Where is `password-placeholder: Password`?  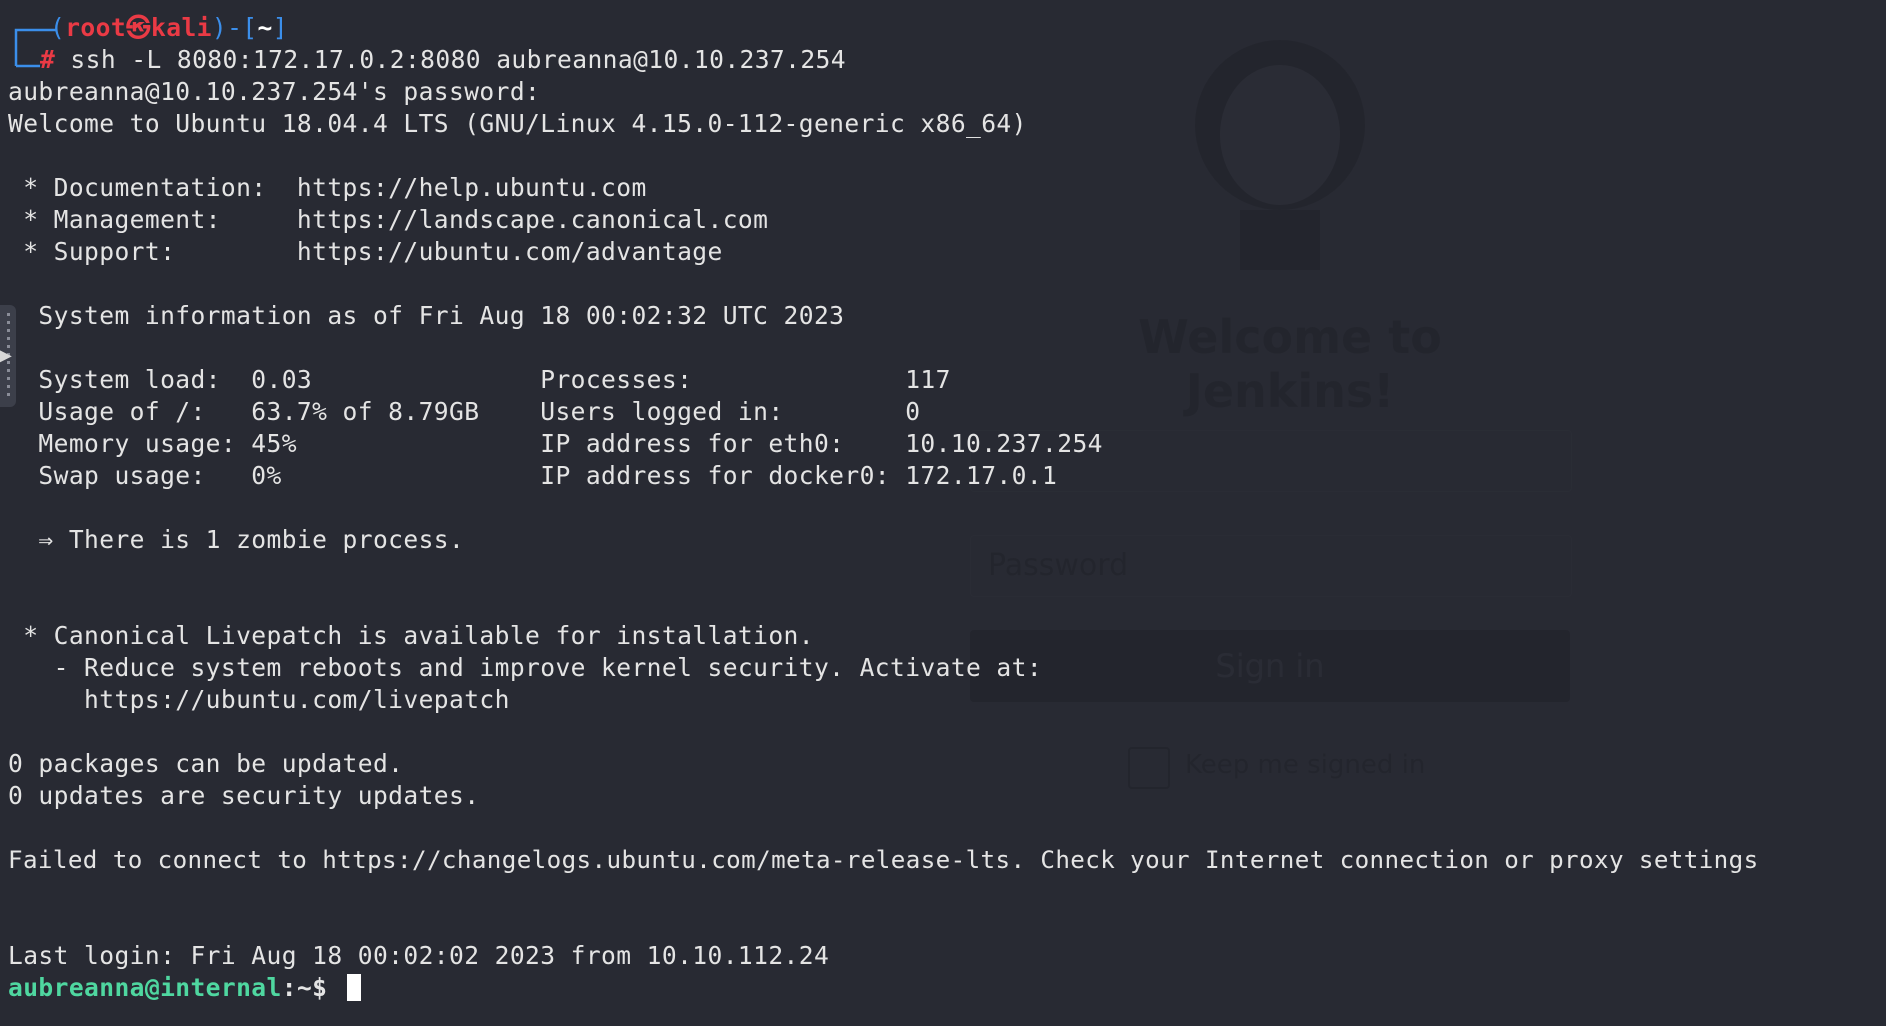 password-placeholder: Password is located at coordinates (1058, 565).